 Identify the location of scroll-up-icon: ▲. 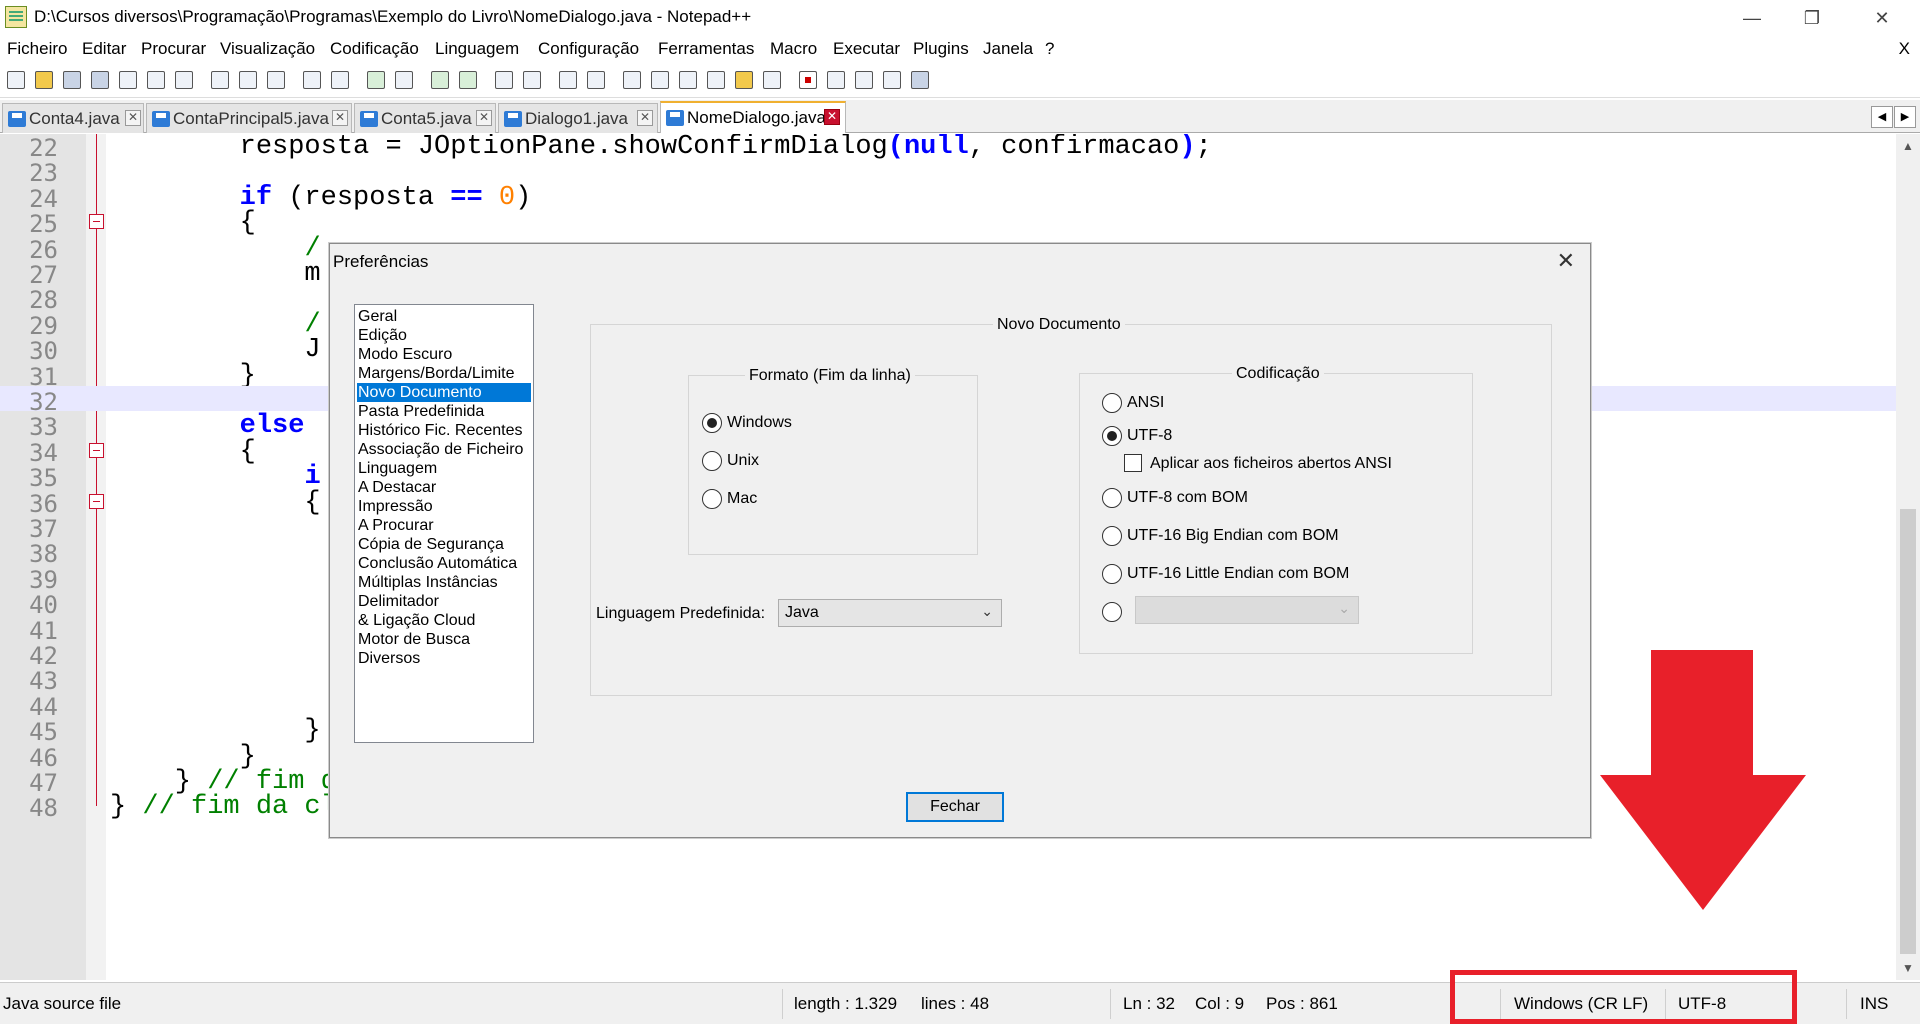
(1908, 146).